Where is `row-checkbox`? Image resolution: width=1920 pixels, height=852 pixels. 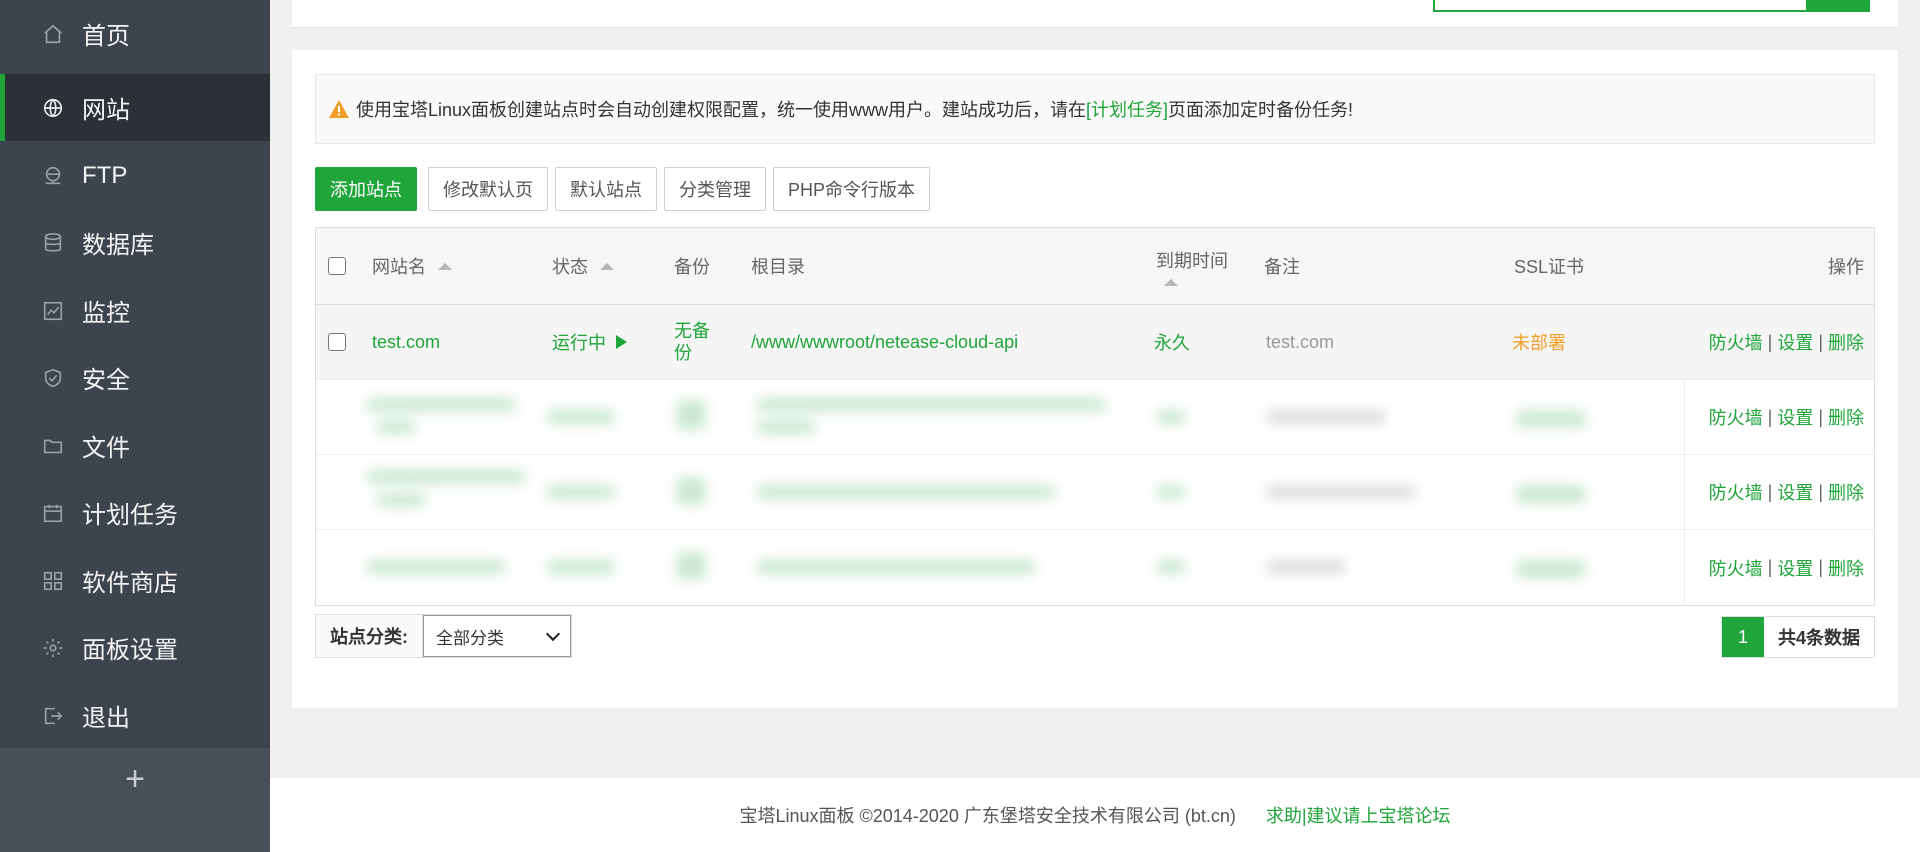 row-checkbox is located at coordinates (337, 342).